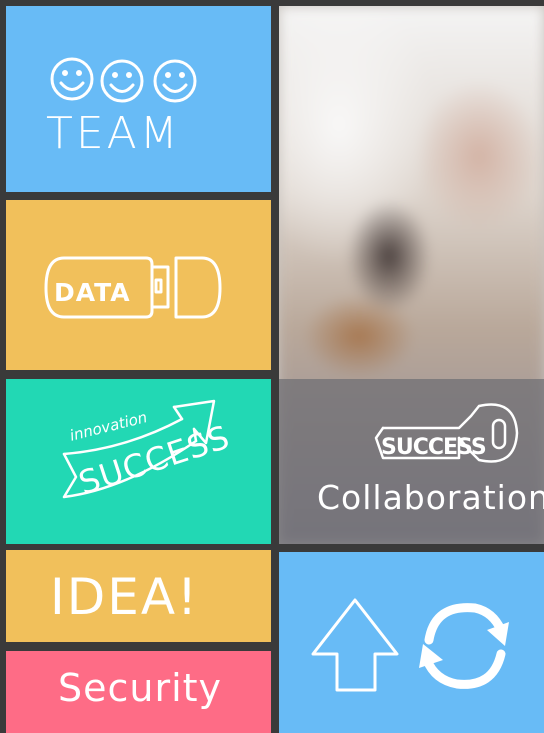 The image size is (544, 733). Describe the element at coordinates (140, 688) in the screenshot. I see `security-label: Security` at that location.